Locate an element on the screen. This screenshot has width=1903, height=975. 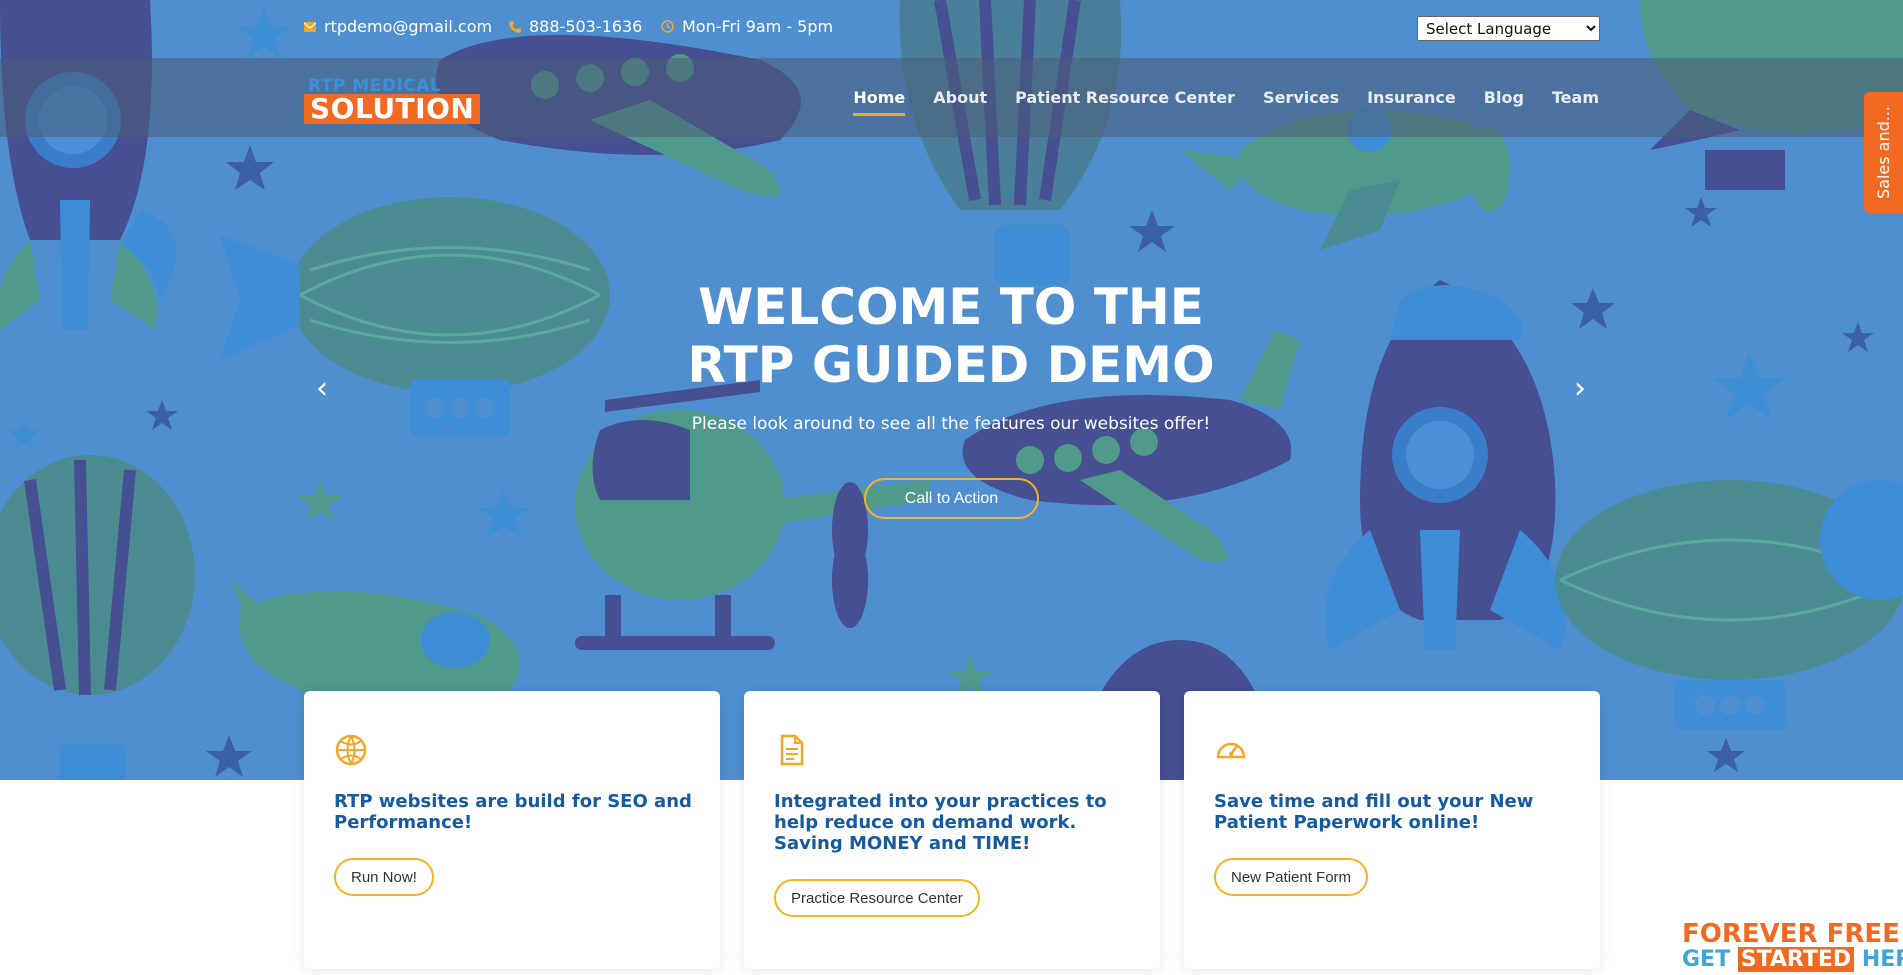
slider-prev-arrow: ‹ is located at coordinates (322, 389).